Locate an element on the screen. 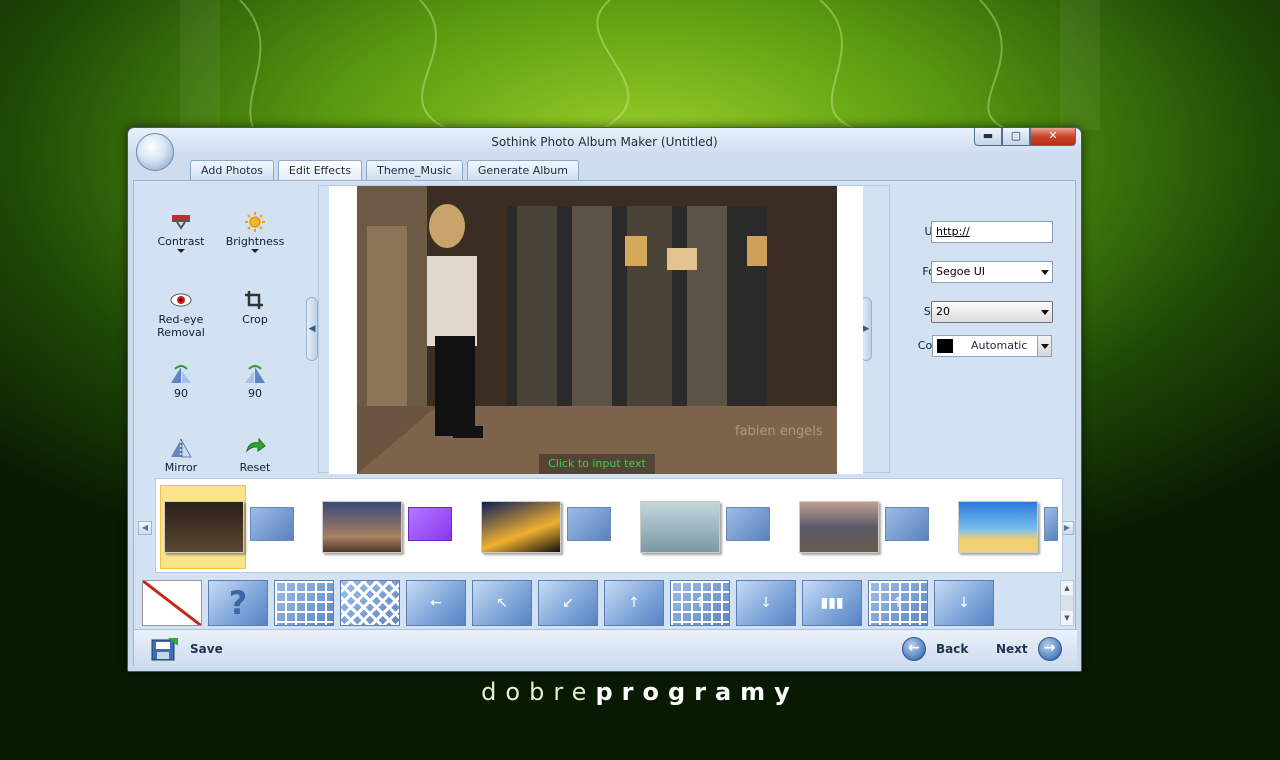  url-row: URL: http:// is located at coordinates (984, 232).